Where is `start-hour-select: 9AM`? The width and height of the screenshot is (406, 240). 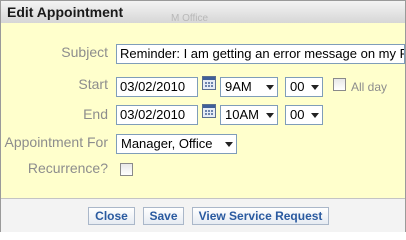 start-hour-select: 9AM is located at coordinates (249, 87).